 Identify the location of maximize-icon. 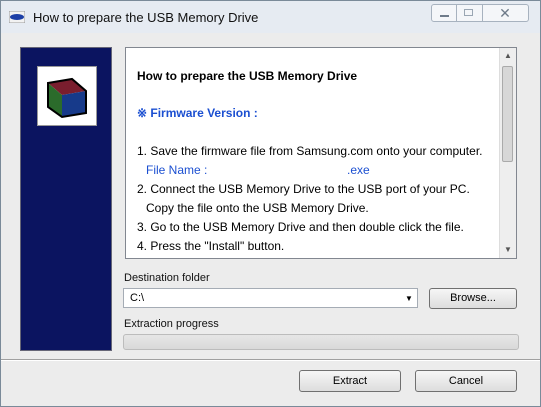
(468, 12).